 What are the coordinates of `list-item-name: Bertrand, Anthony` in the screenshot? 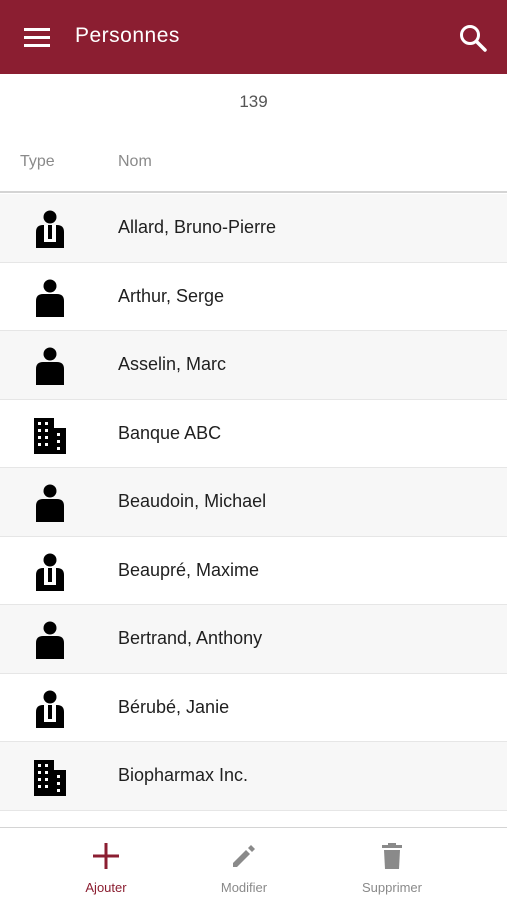 It's located at (190, 638).